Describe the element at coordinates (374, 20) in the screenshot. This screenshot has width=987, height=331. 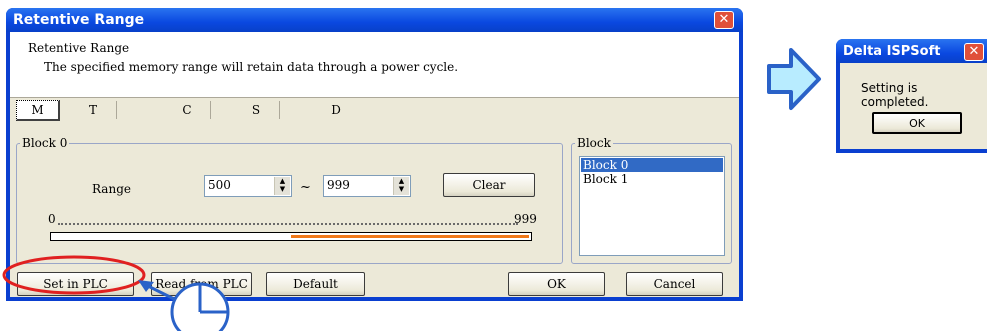
I see `title-bar: Retentive Range ✕` at that location.